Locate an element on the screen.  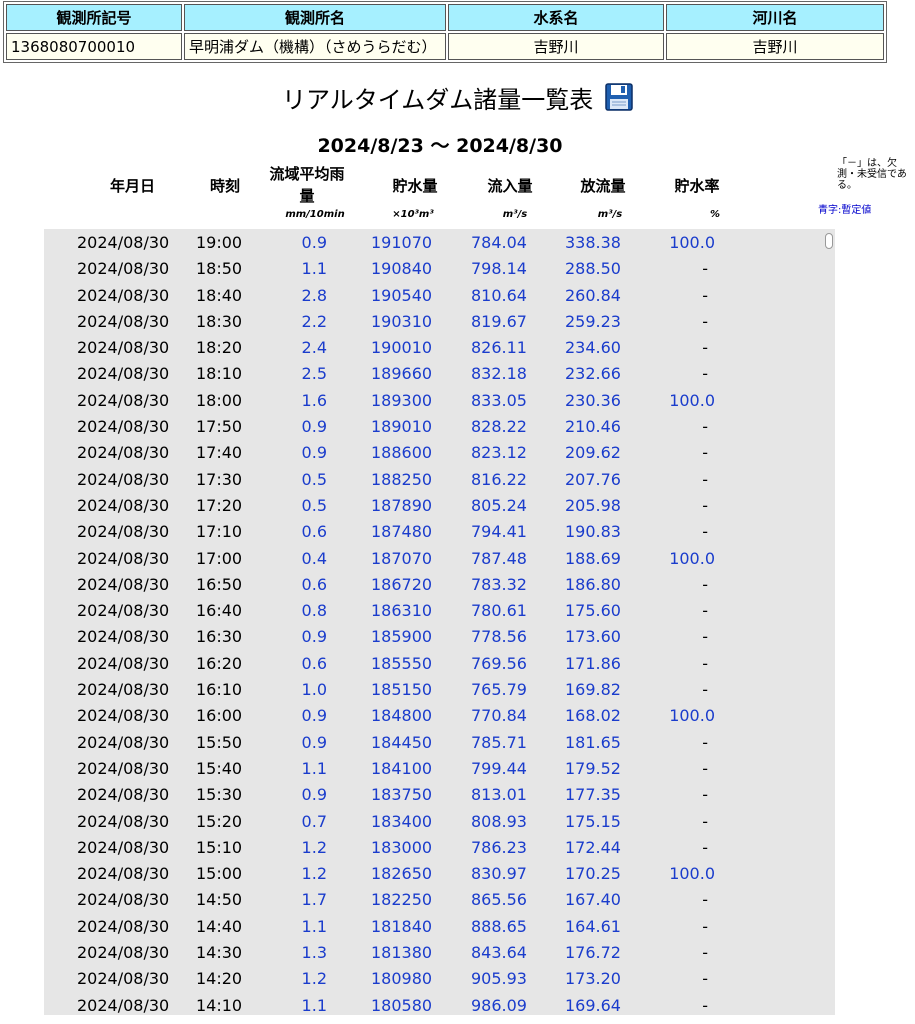
cell-inflow: 865.56 is located at coordinates (499, 900).